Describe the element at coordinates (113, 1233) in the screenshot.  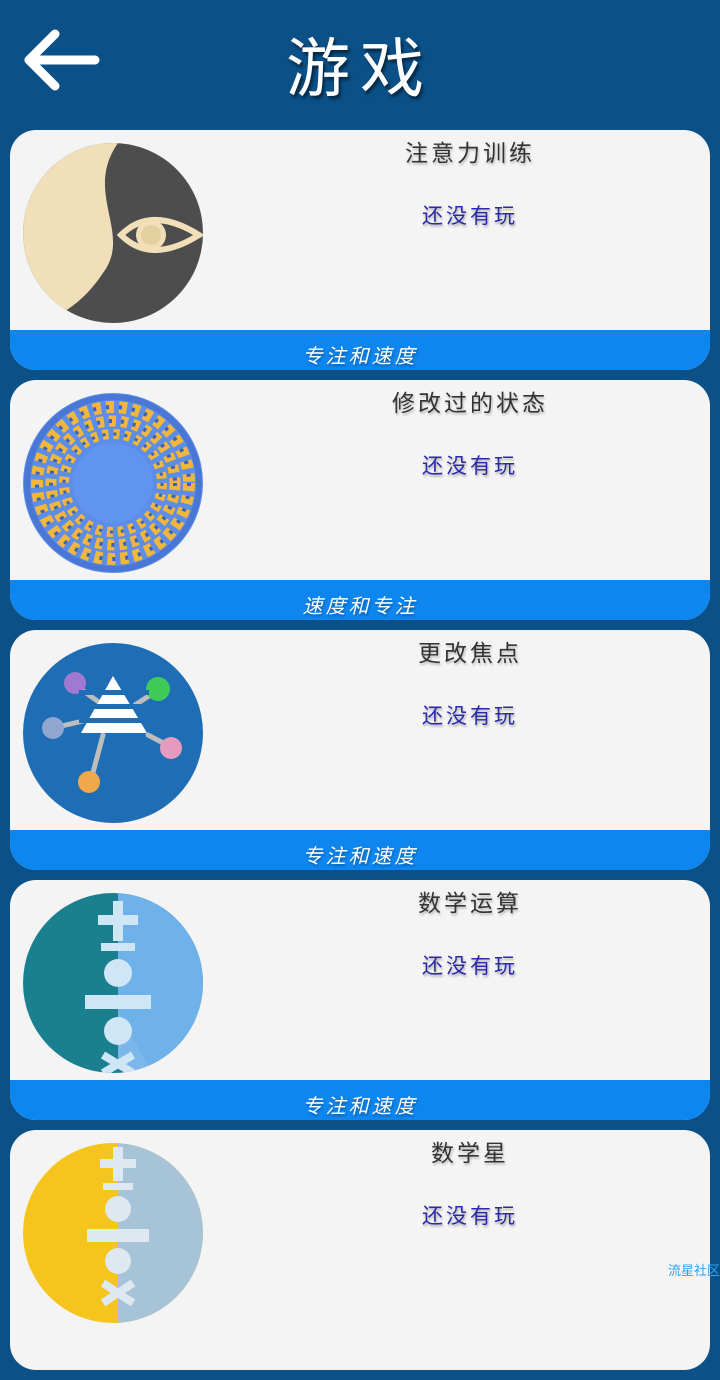
I see `math-star-icon` at that location.